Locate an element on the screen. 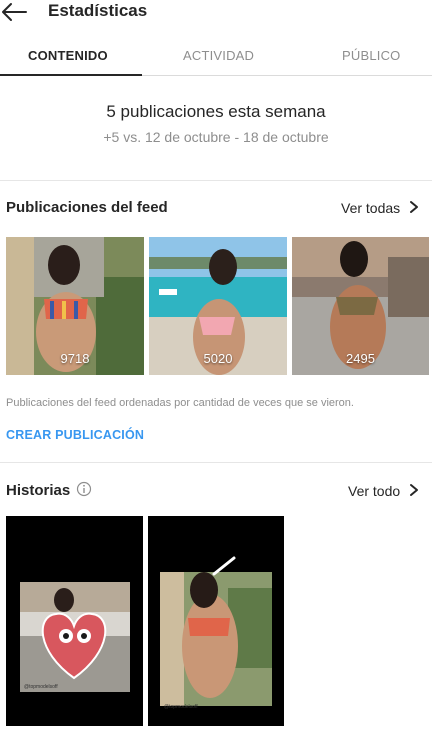 The height and width of the screenshot is (730, 432). back-arrow-icon is located at coordinates (15, 12).